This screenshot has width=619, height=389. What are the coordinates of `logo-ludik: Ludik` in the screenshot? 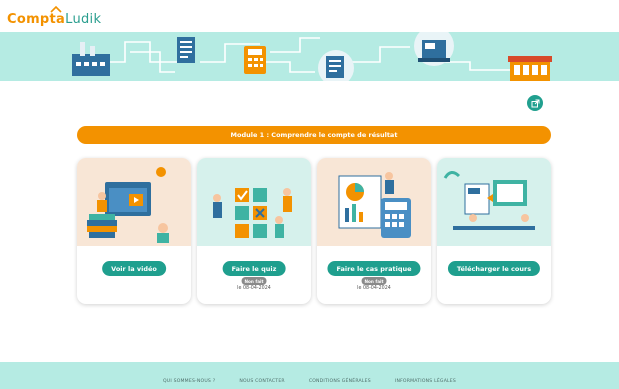 It's located at (83, 19).